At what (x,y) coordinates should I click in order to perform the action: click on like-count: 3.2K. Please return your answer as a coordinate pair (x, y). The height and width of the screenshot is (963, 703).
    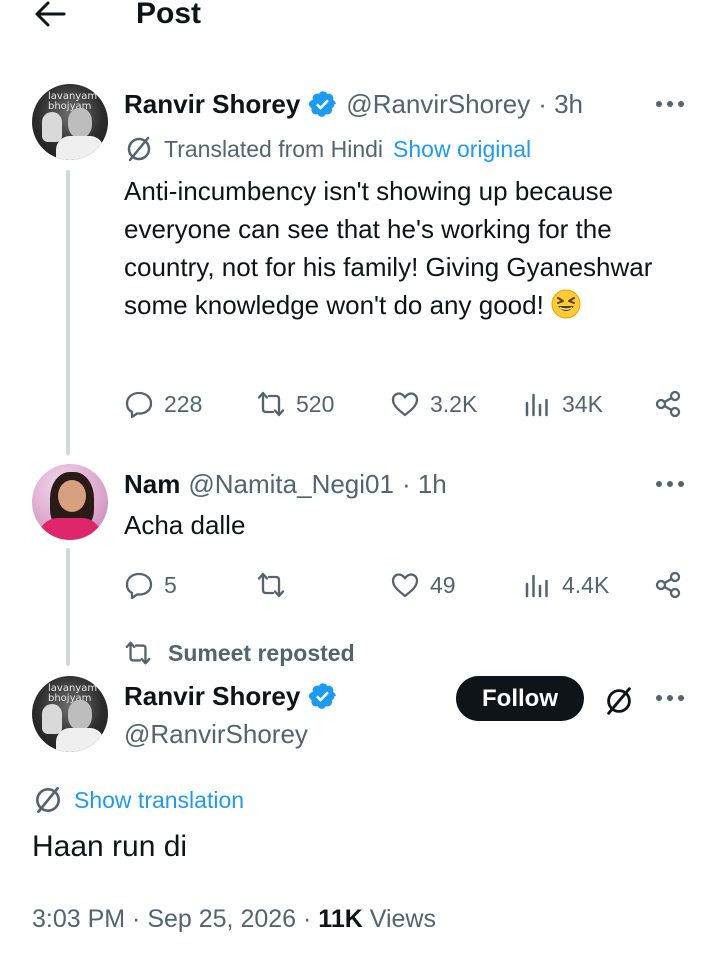
    Looking at the image, I should click on (454, 404).